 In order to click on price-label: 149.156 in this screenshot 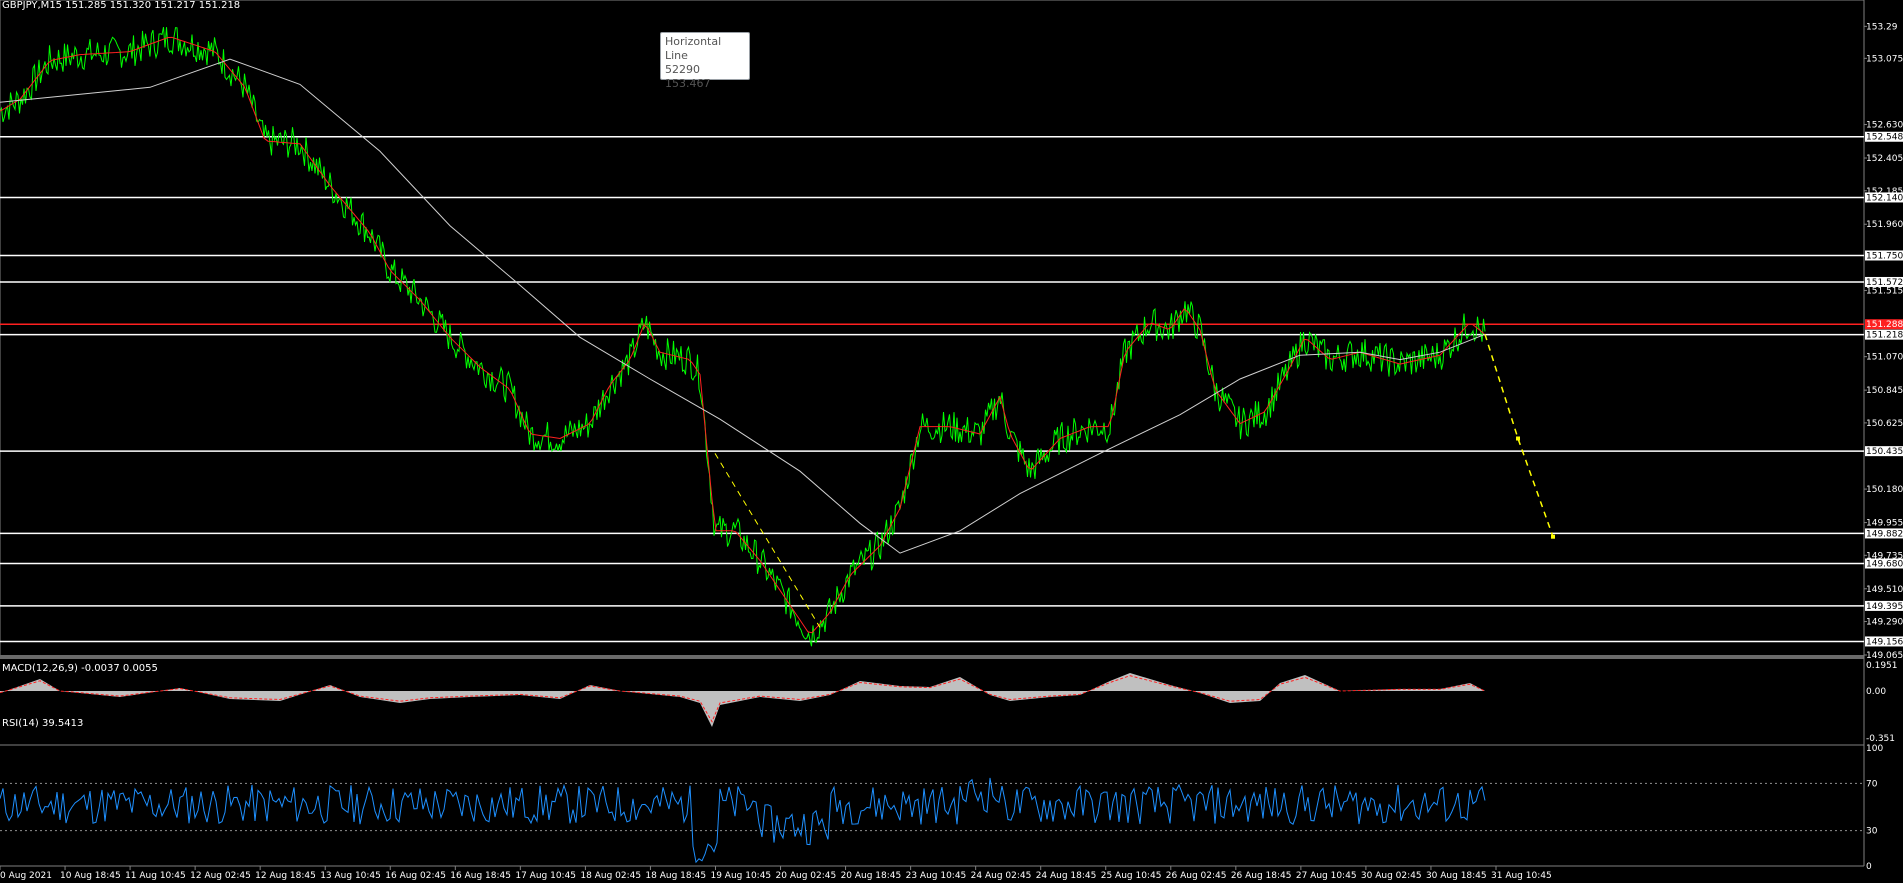, I will do `click(1884, 642)`.